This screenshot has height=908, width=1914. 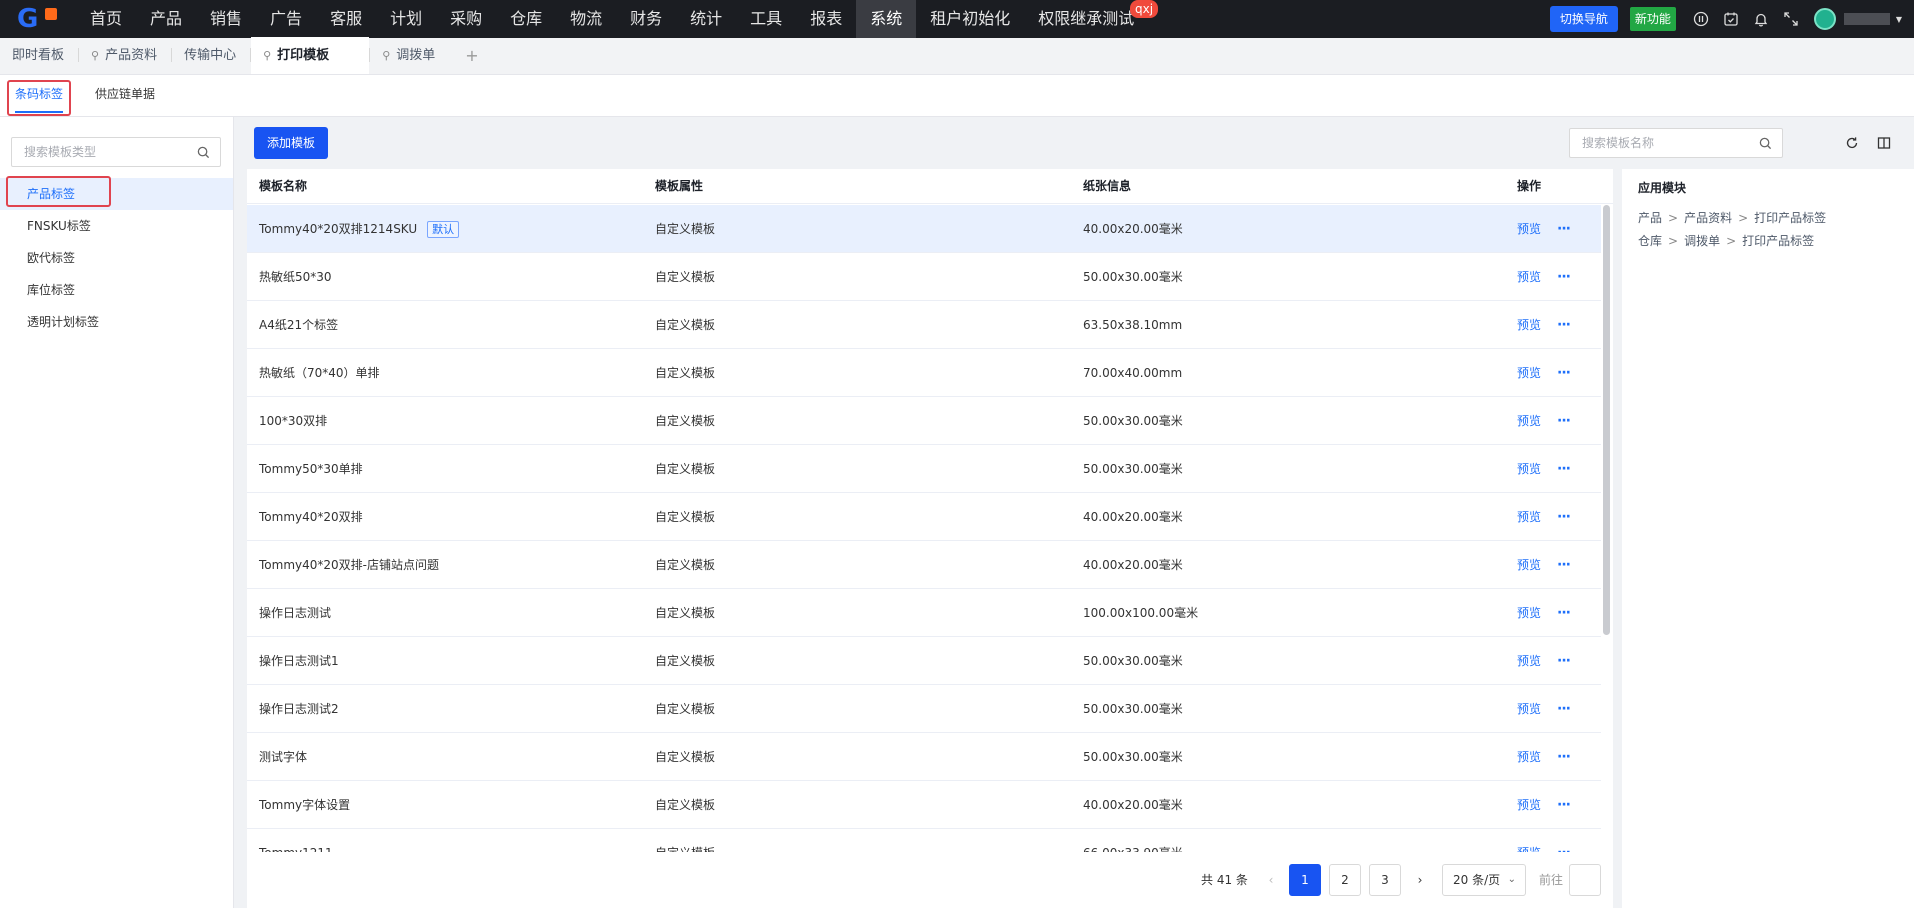 What do you see at coordinates (1761, 19) in the screenshot?
I see `bell-icon` at bounding box center [1761, 19].